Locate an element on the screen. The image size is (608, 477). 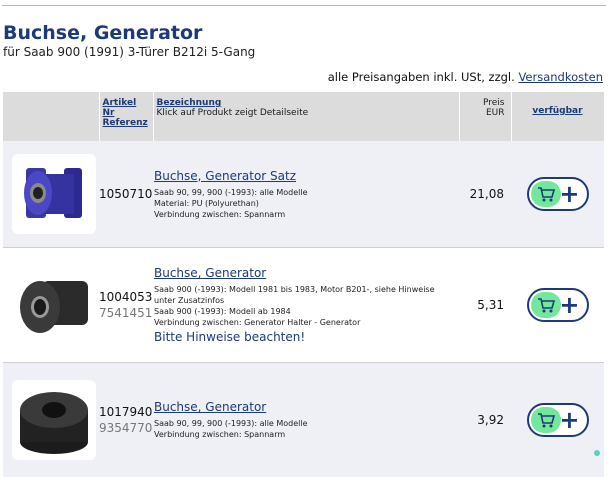
shipping-costs-link: Versandkosten is located at coordinates (560, 77).